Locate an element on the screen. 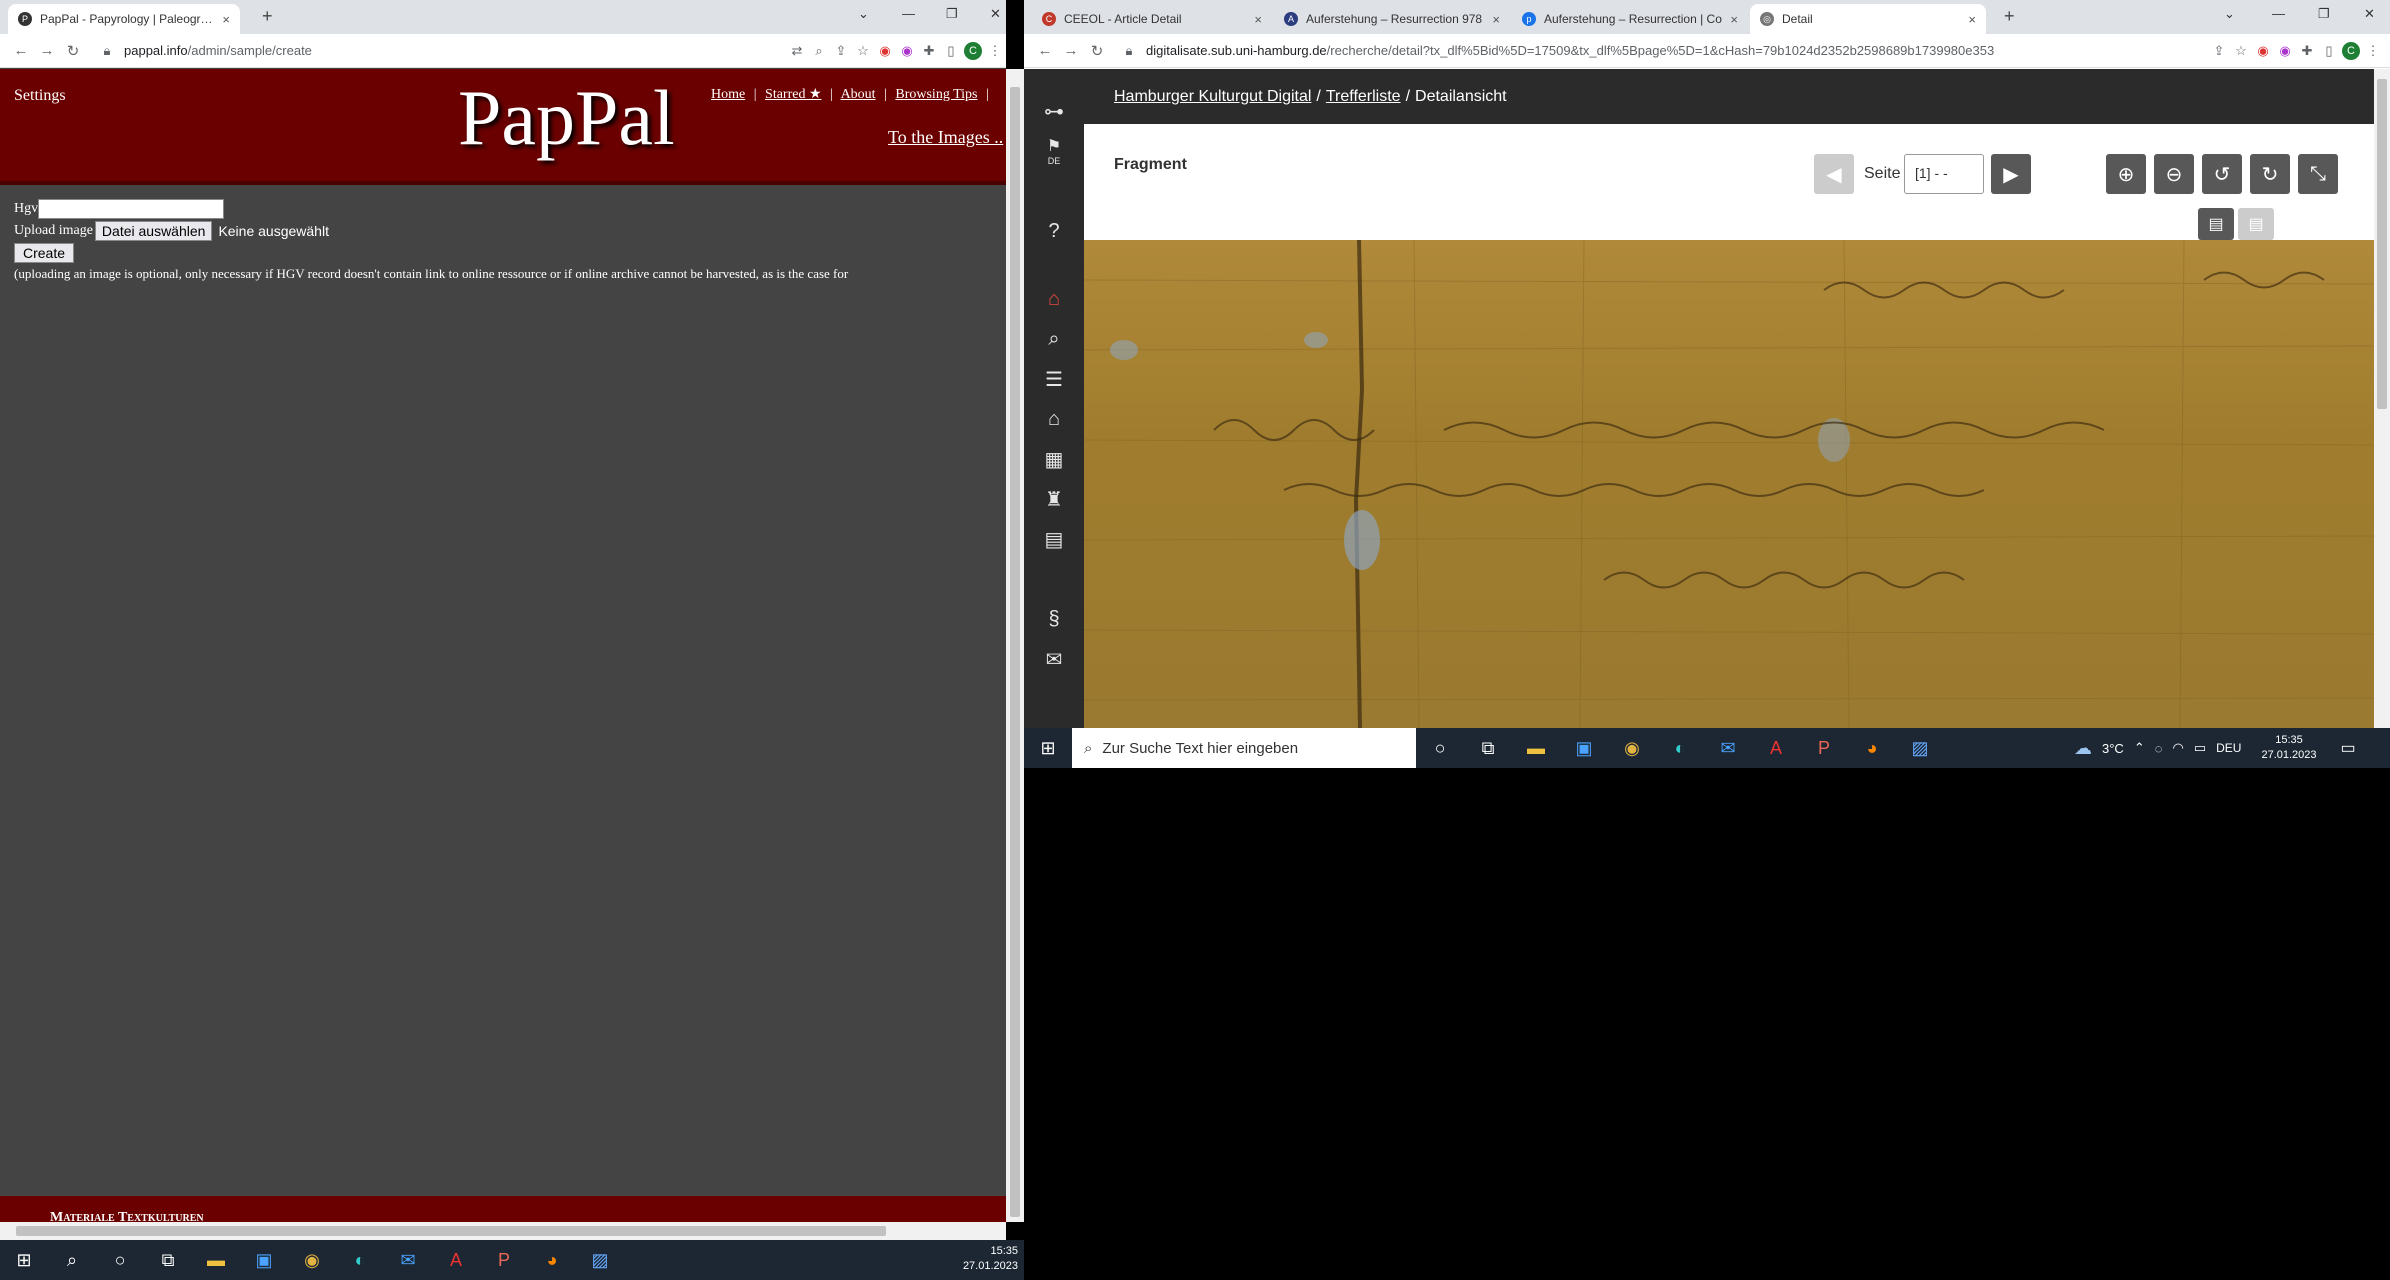  tab-ceeol: C CEEOL - Article Detail × is located at coordinates (1152, 19).